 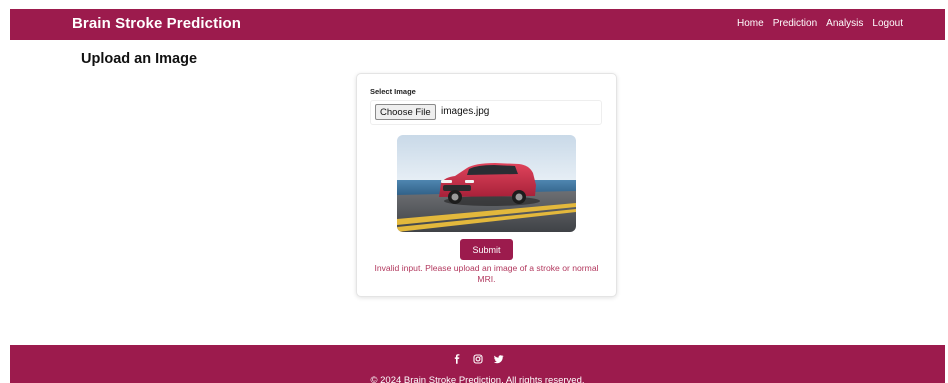 I want to click on social-links, so click(x=477, y=359).